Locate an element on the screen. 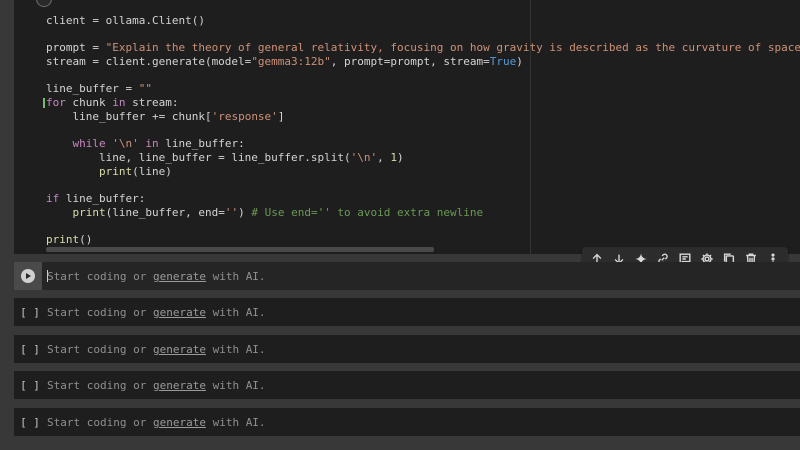 Image resolution: width=800 pixels, height=450 pixels. code-token: # Use end='' to avoid extra newline is located at coordinates (367, 212).